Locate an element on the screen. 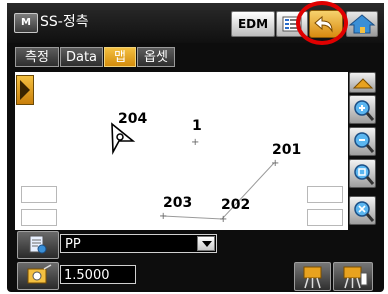 The image size is (388, 294). pan-up-icon is located at coordinates (363, 83).